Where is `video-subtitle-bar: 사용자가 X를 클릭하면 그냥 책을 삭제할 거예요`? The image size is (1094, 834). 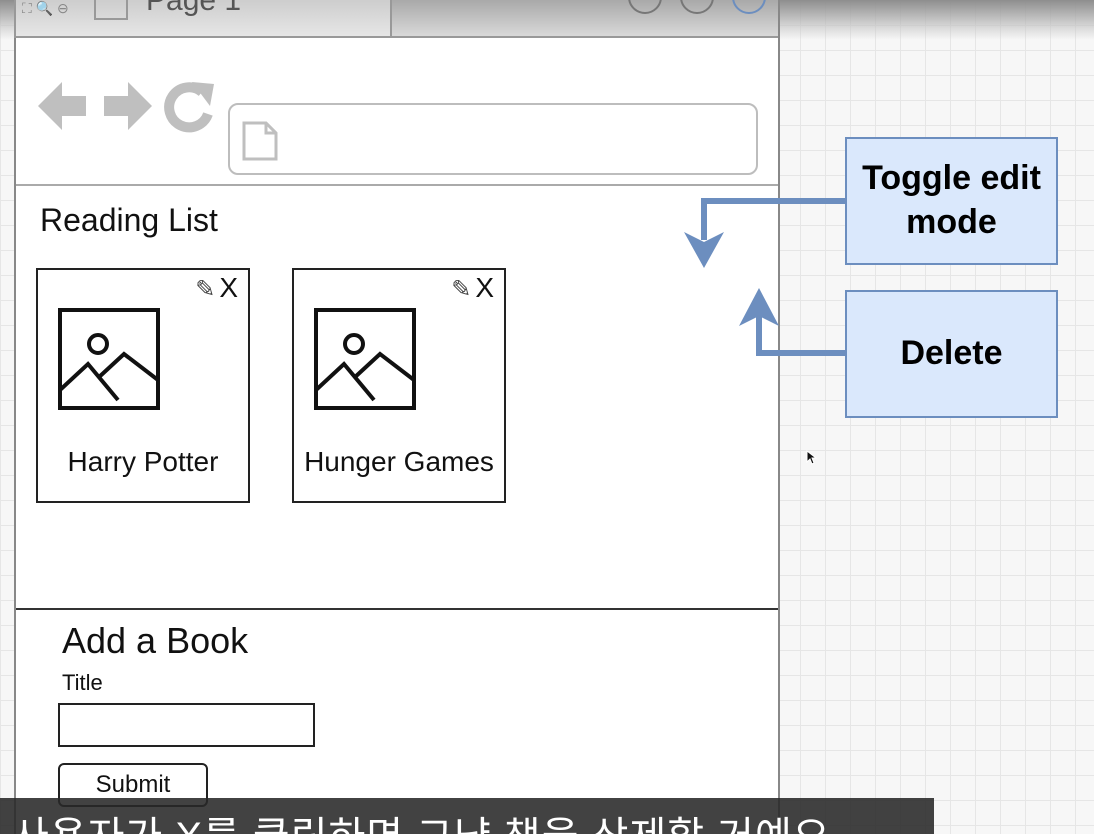
video-subtitle-bar: 사용자가 X를 클릭하면 그냥 책을 삭제할 거예요 is located at coordinates (467, 816).